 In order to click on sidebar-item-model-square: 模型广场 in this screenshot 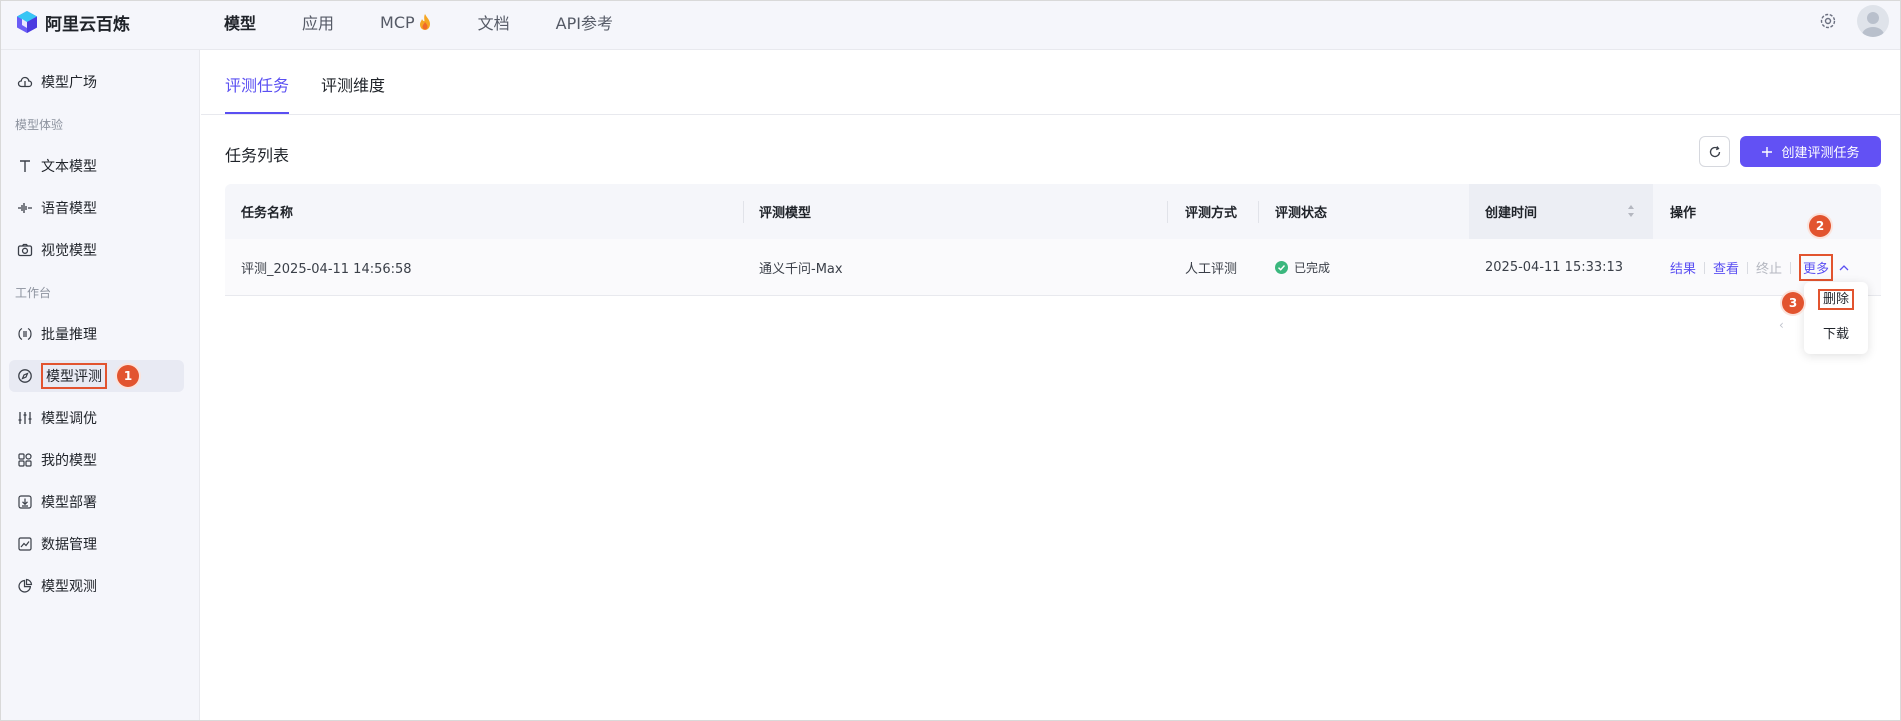, I will do `click(96, 82)`.